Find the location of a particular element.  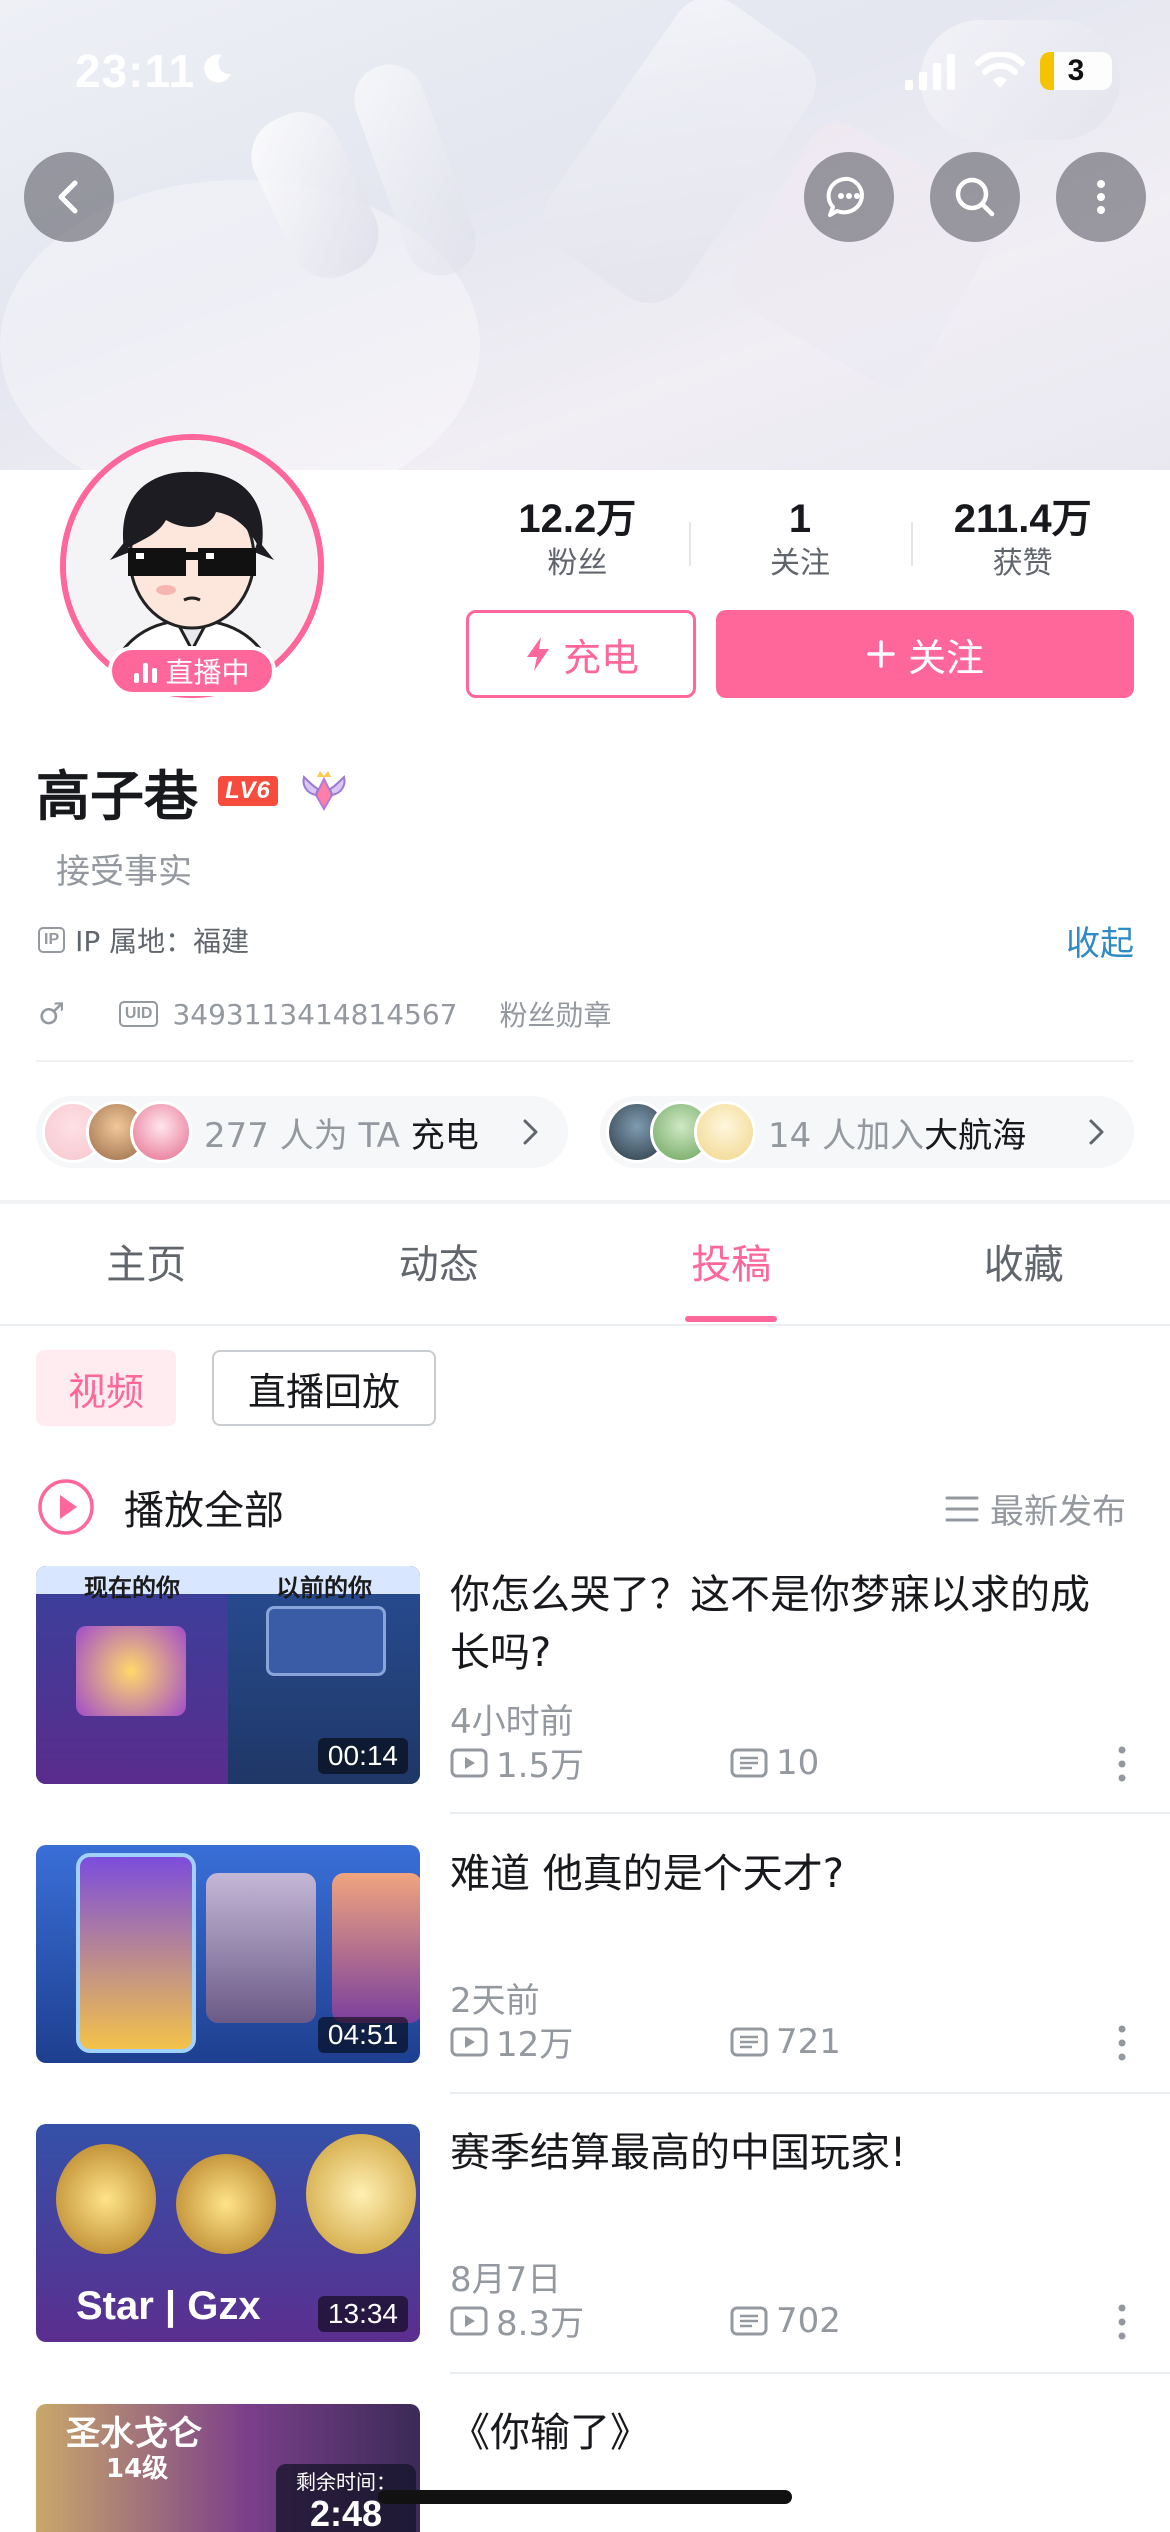

comment-count: 10 is located at coordinates (774, 1763).